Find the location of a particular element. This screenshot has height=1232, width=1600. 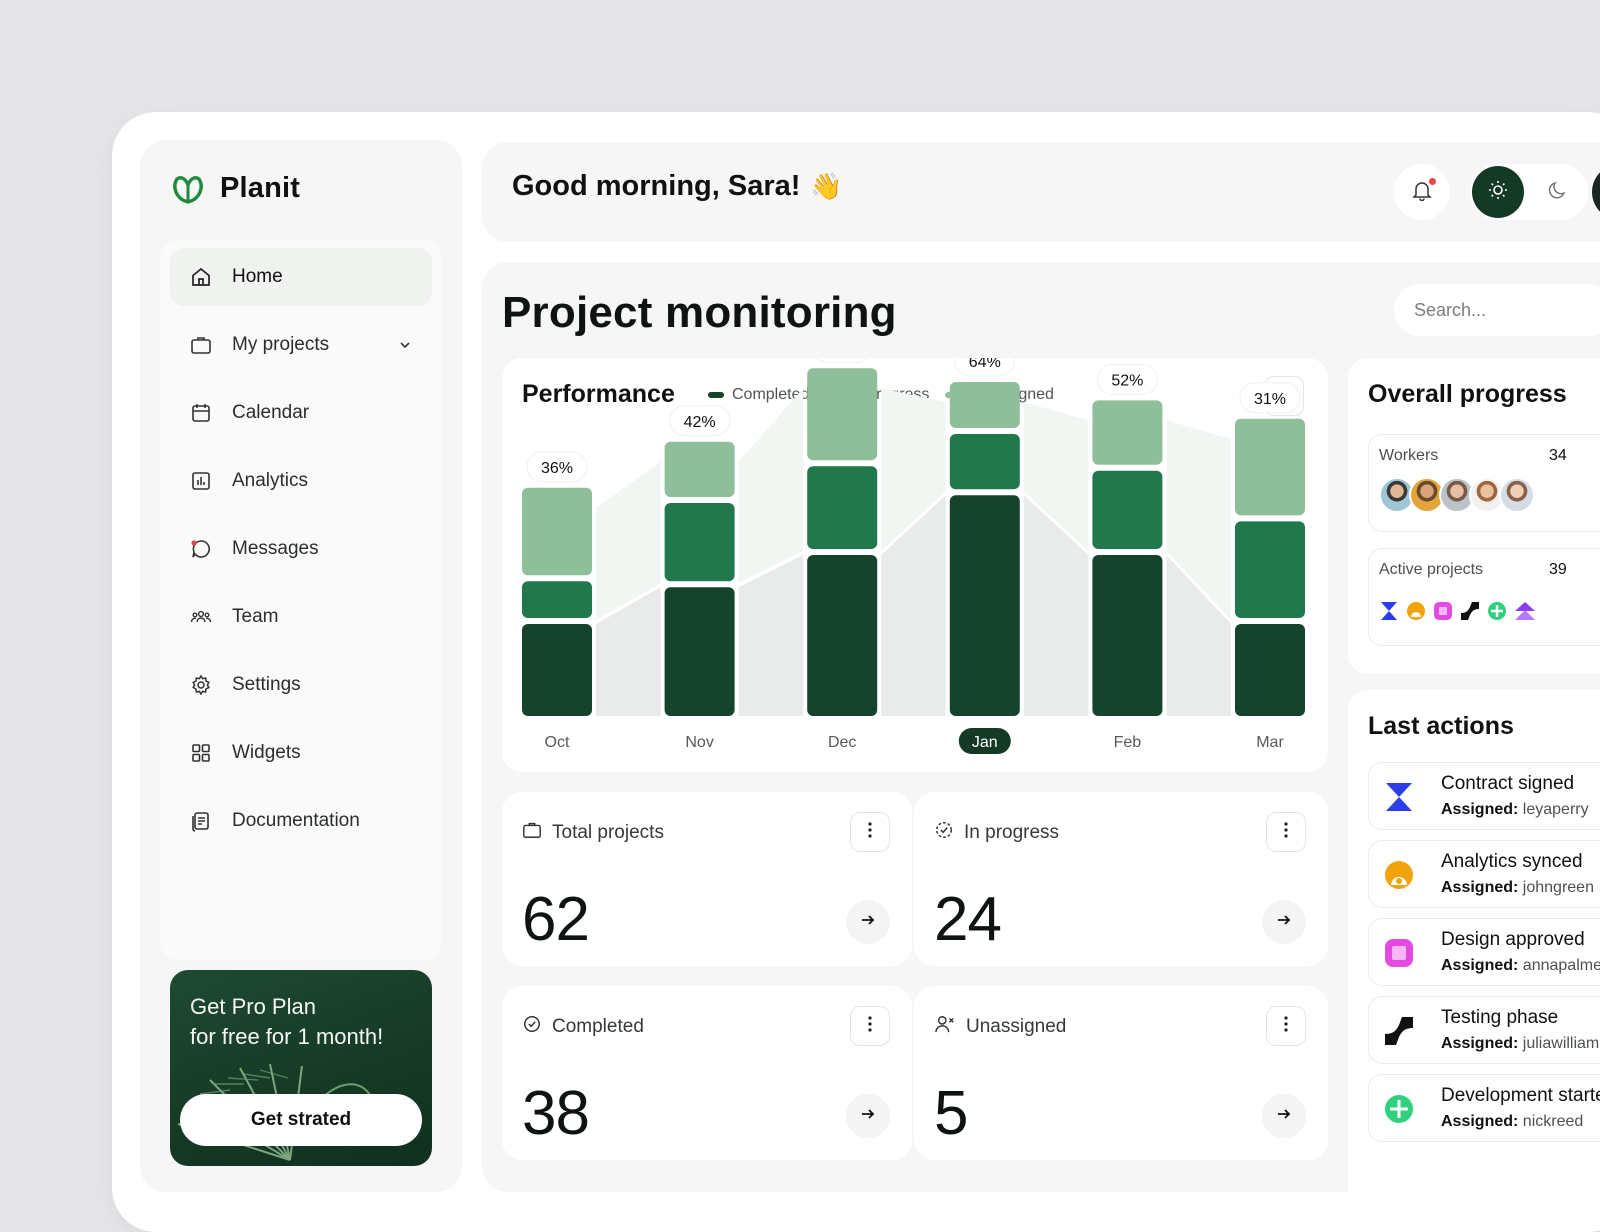

action-item: Development started Assigned: nickreed is located at coordinates (1484, 1108).